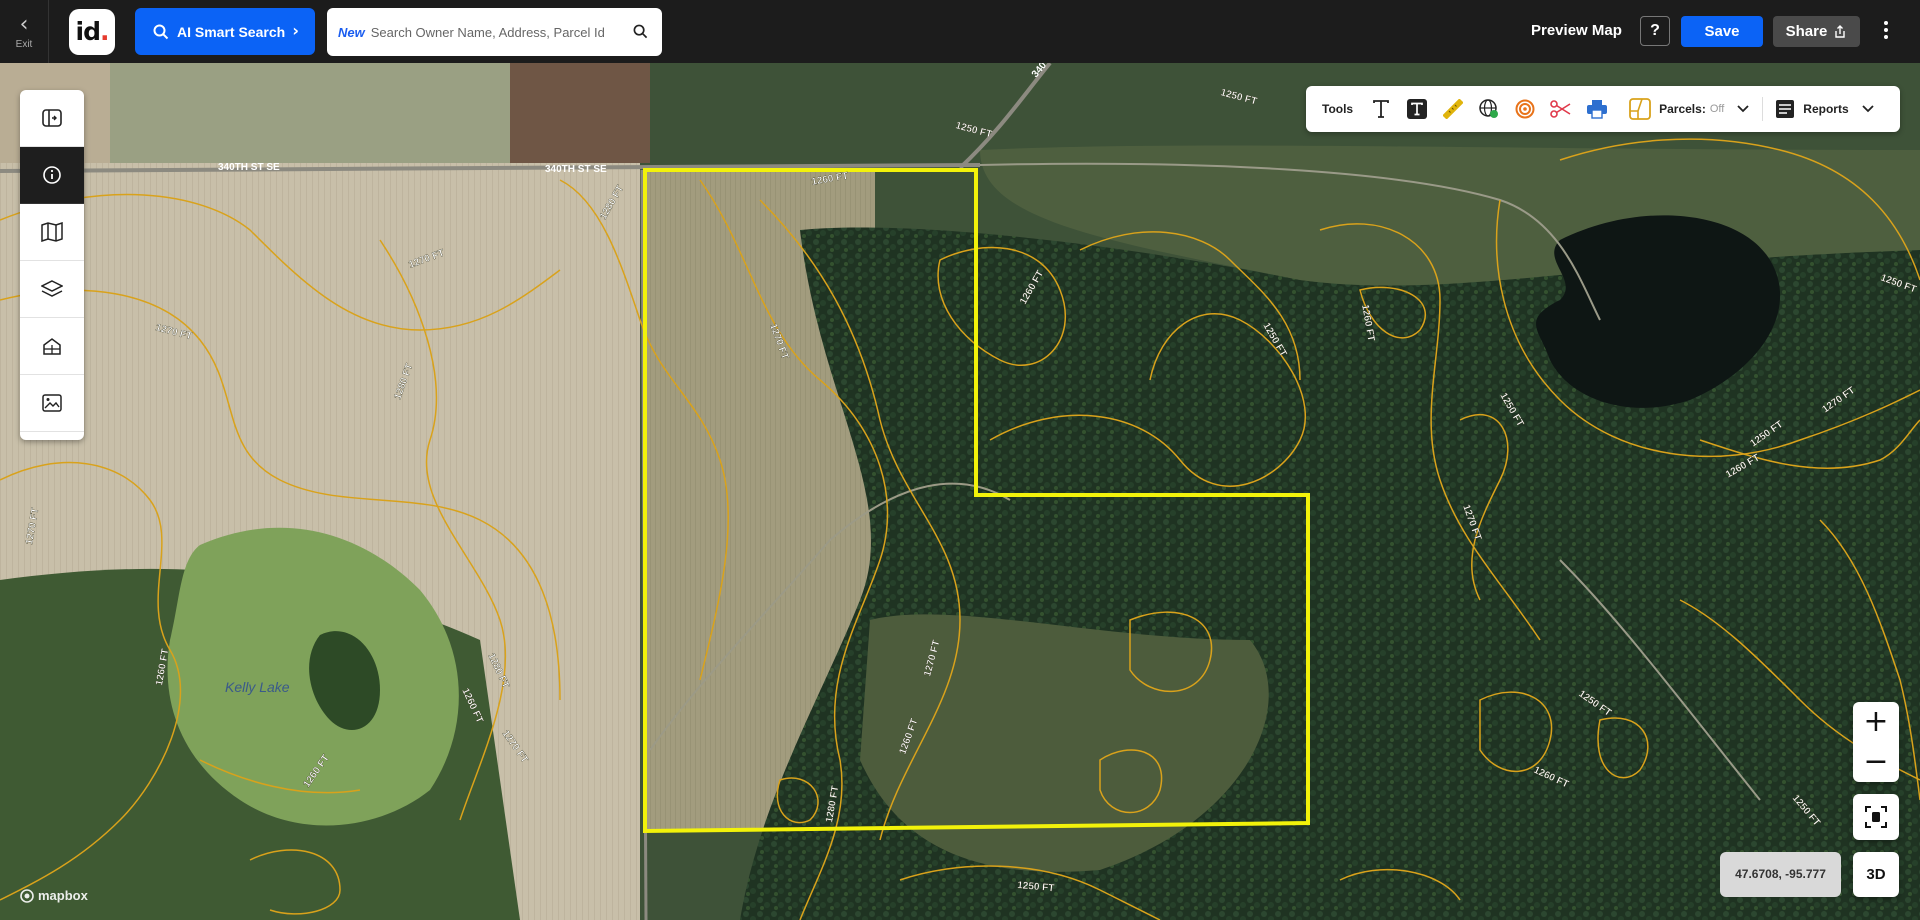  What do you see at coordinates (1876, 874) in the screenshot?
I see `view-3d-button: 3D` at bounding box center [1876, 874].